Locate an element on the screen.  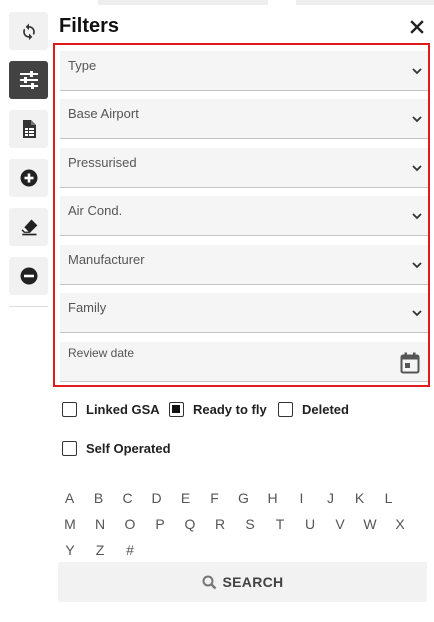
refresh-button is located at coordinates (28, 31).